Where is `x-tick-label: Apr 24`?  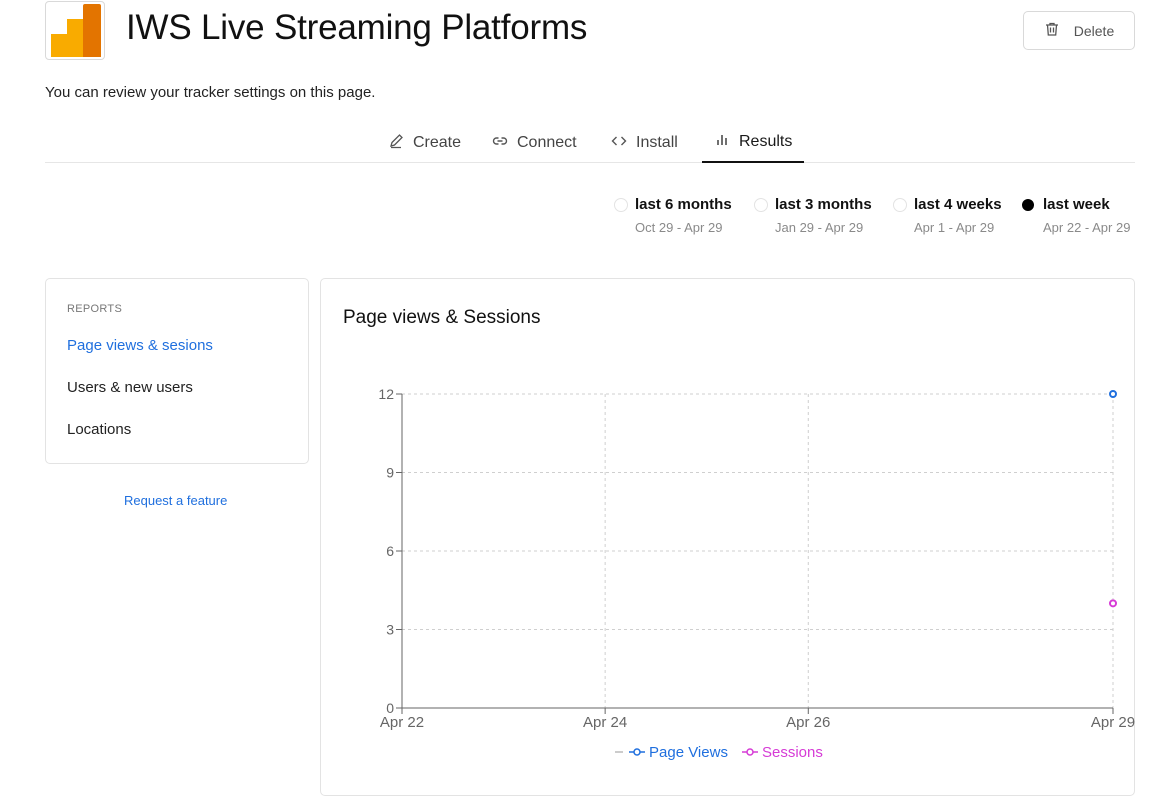
x-tick-label: Apr 24 is located at coordinates (605, 722).